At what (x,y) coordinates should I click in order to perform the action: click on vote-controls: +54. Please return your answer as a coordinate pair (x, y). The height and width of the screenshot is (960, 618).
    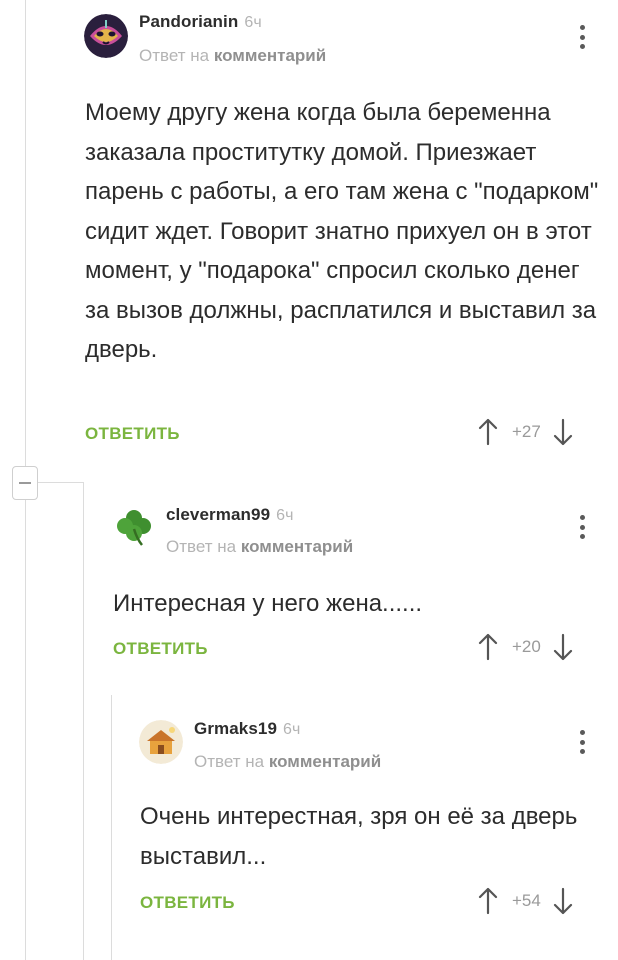
    Looking at the image, I should click on (525, 901).